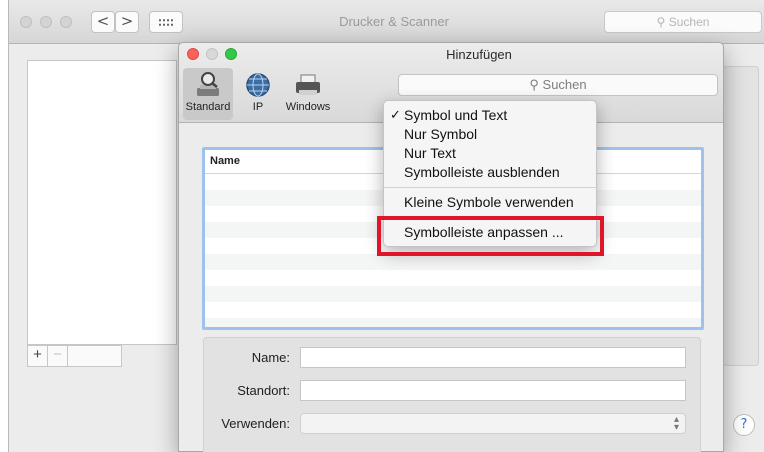 The image size is (764, 452). What do you see at coordinates (493, 390) in the screenshot?
I see `location-field` at bounding box center [493, 390].